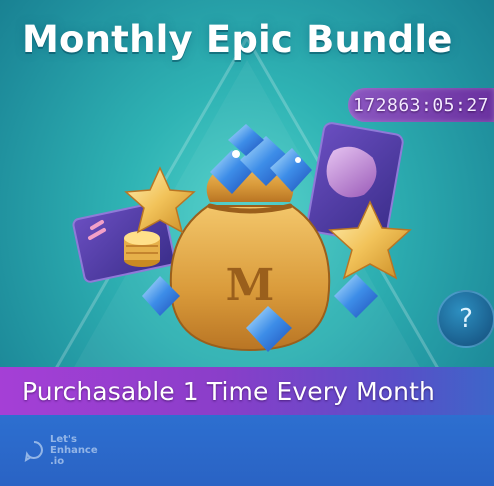 This screenshot has width=494, height=486. Describe the element at coordinates (228, 391) in the screenshot. I see `purchase-limit-text: Purchasable 1 Time Every Month` at that location.